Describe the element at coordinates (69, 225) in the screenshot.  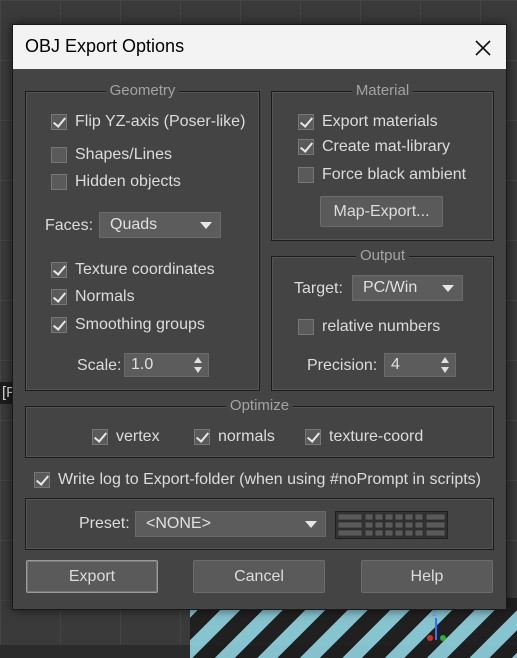
I see `faces-label: Faces:` at that location.